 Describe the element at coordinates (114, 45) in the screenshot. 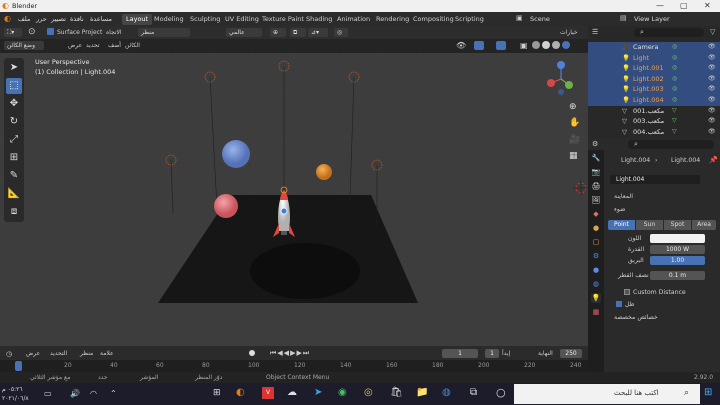

I see `header-menu-add: أضف` at that location.